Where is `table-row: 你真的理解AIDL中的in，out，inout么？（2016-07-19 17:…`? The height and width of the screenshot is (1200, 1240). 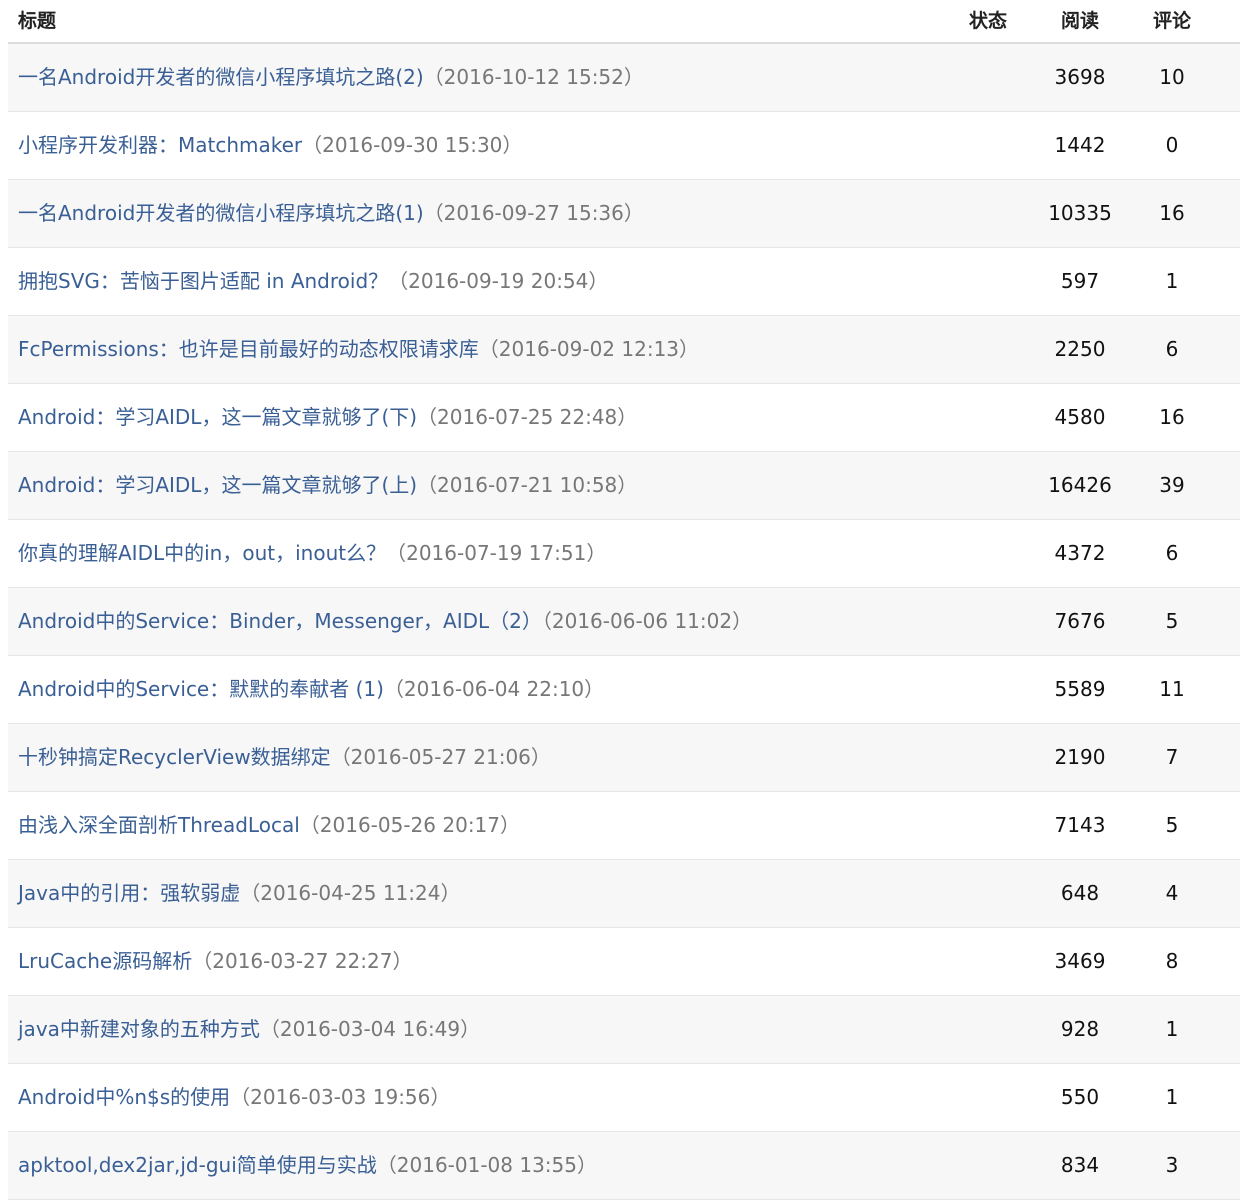
table-row: 你真的理解AIDL中的in，out，inout么？（2016-07-19 17:… is located at coordinates (624, 554).